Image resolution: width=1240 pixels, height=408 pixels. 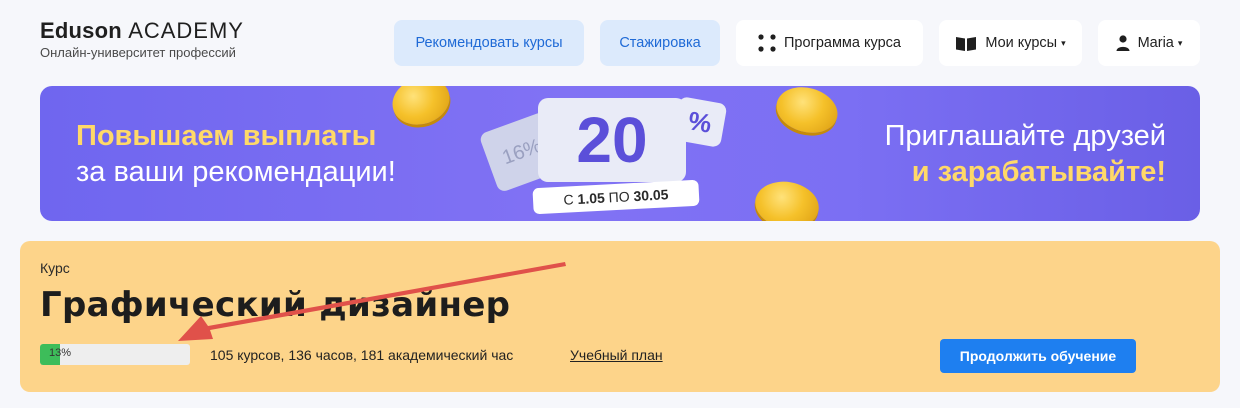 I want to click on logo-wordmark: Eduson ACADEMY, so click(x=142, y=31).